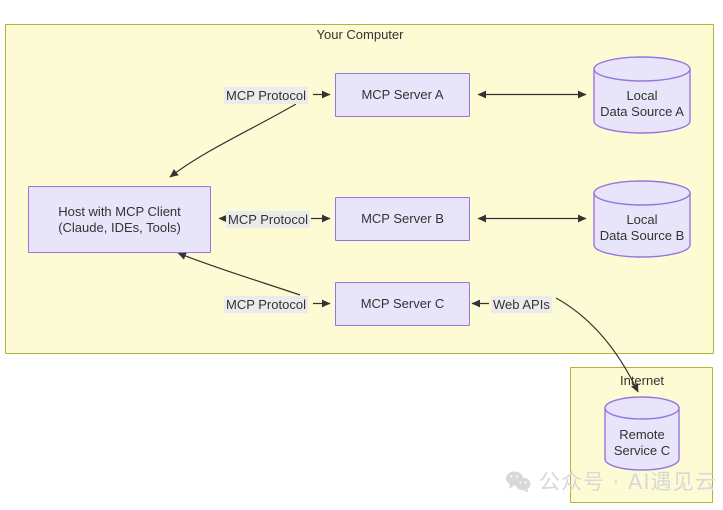 The width and height of the screenshot is (723, 510). What do you see at coordinates (266, 304) in the screenshot?
I see `edge-label-host-server-c: MCP Protocol` at bounding box center [266, 304].